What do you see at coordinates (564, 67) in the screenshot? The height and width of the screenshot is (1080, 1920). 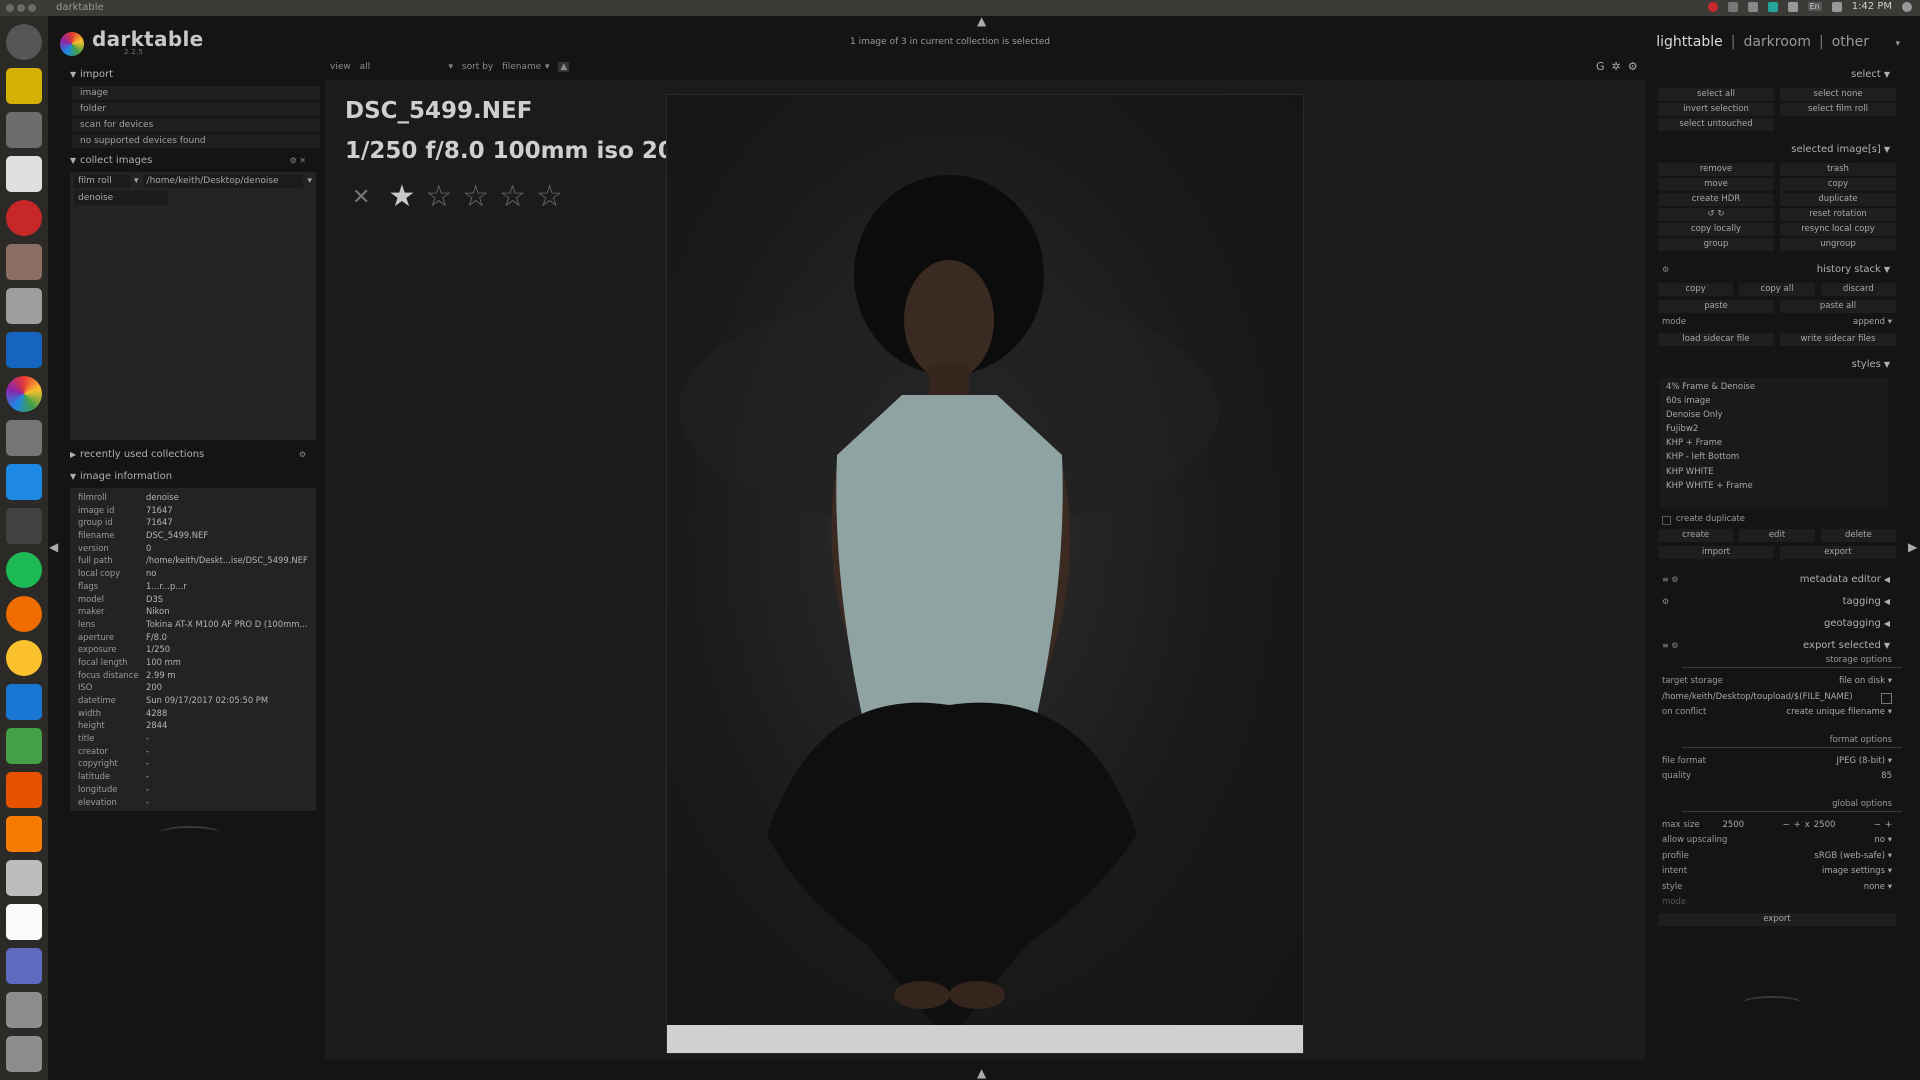 I see `sort-order-icon: ▲` at bounding box center [564, 67].